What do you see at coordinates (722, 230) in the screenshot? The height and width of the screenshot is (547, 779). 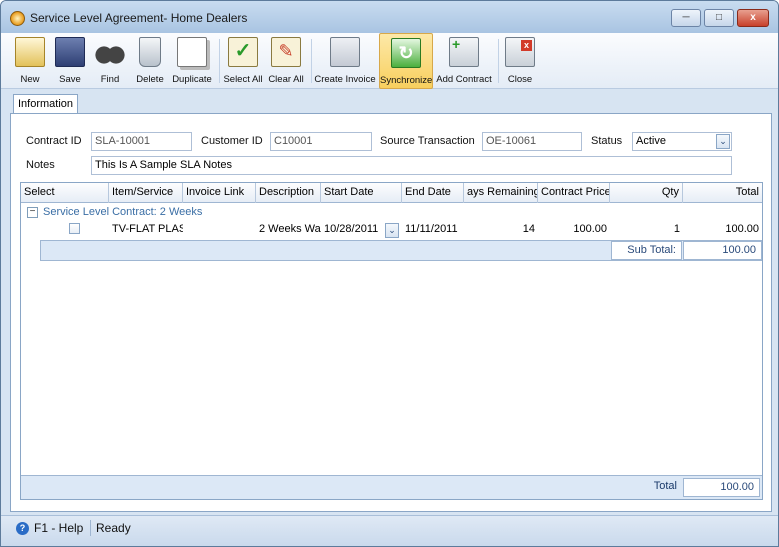 I see `cell-total: 100.00` at bounding box center [722, 230].